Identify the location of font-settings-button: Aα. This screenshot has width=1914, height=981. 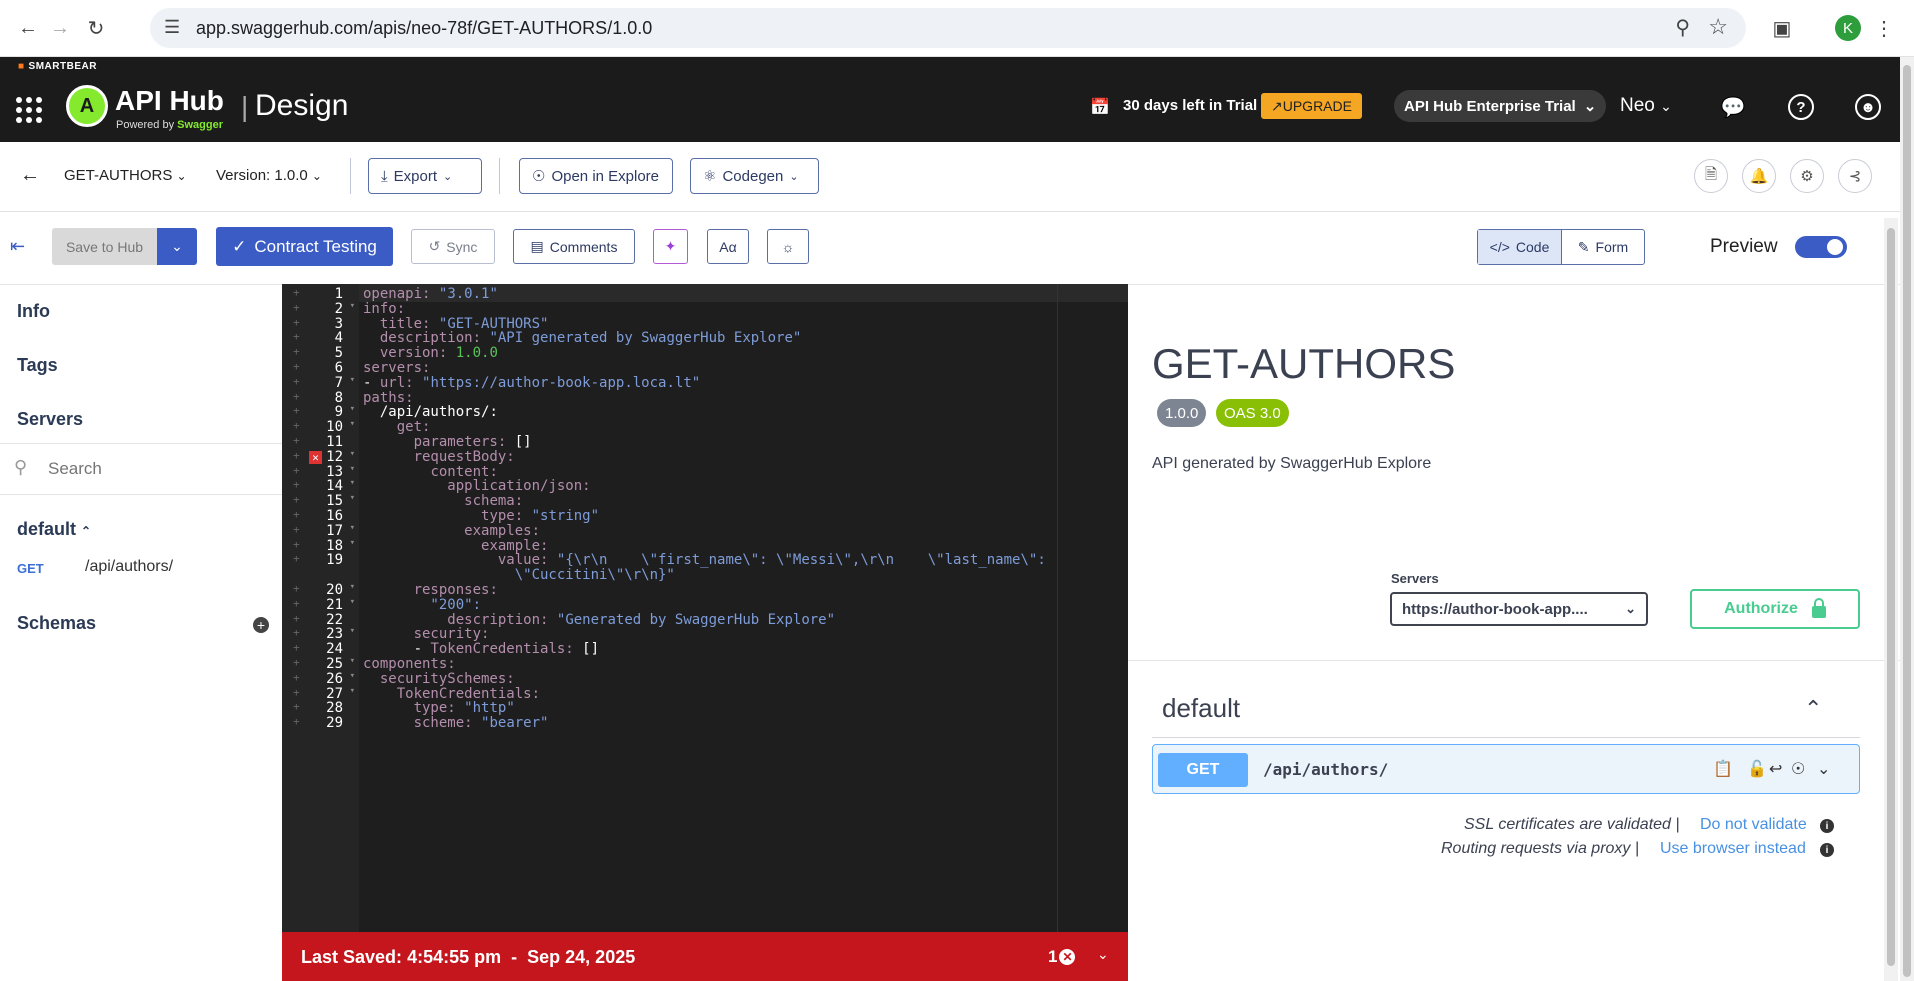
(728, 246).